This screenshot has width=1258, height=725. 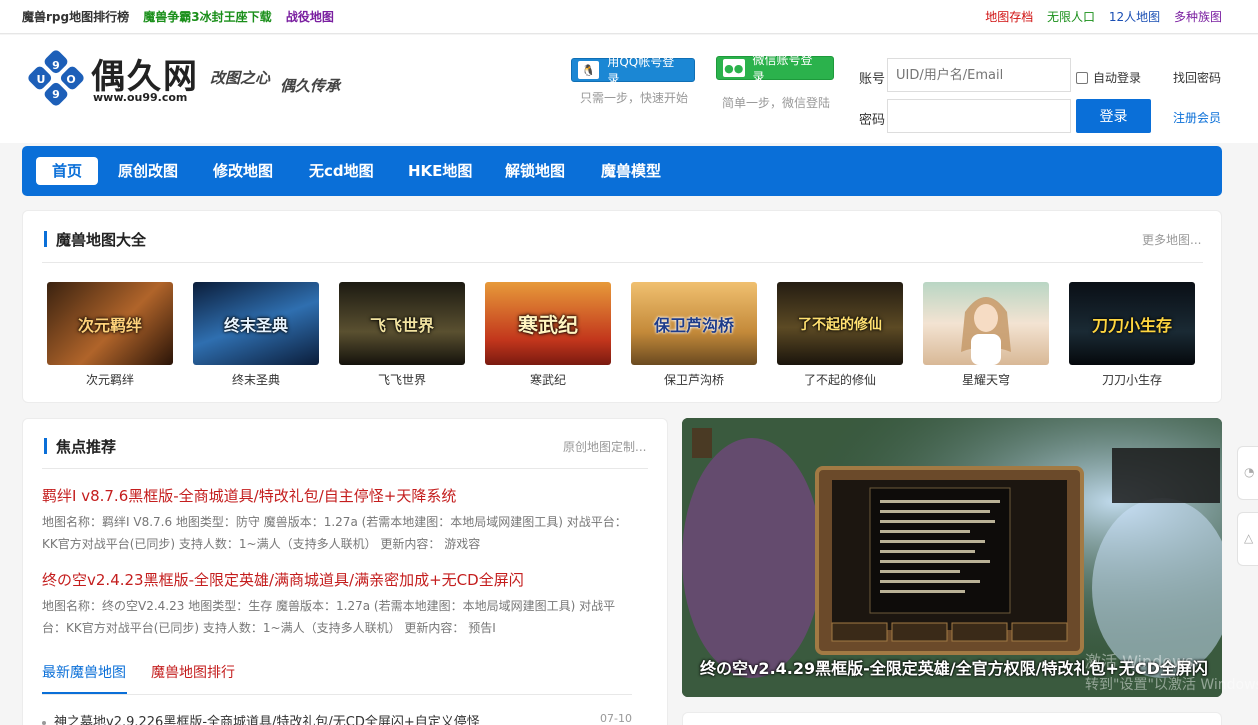 I want to click on game-thumbnail: 飞飞世界, so click(x=402, y=323).